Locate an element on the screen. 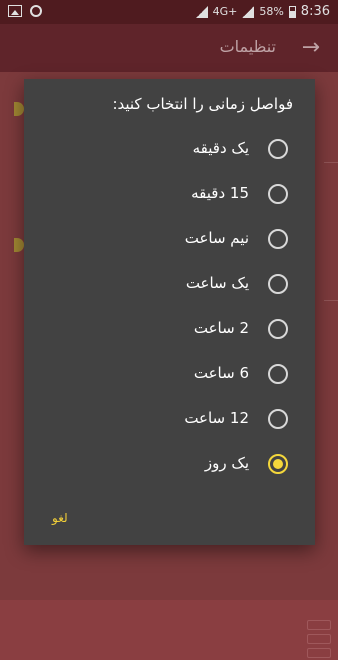  option-6-hours: 6 ساعت is located at coordinates (169, 374).